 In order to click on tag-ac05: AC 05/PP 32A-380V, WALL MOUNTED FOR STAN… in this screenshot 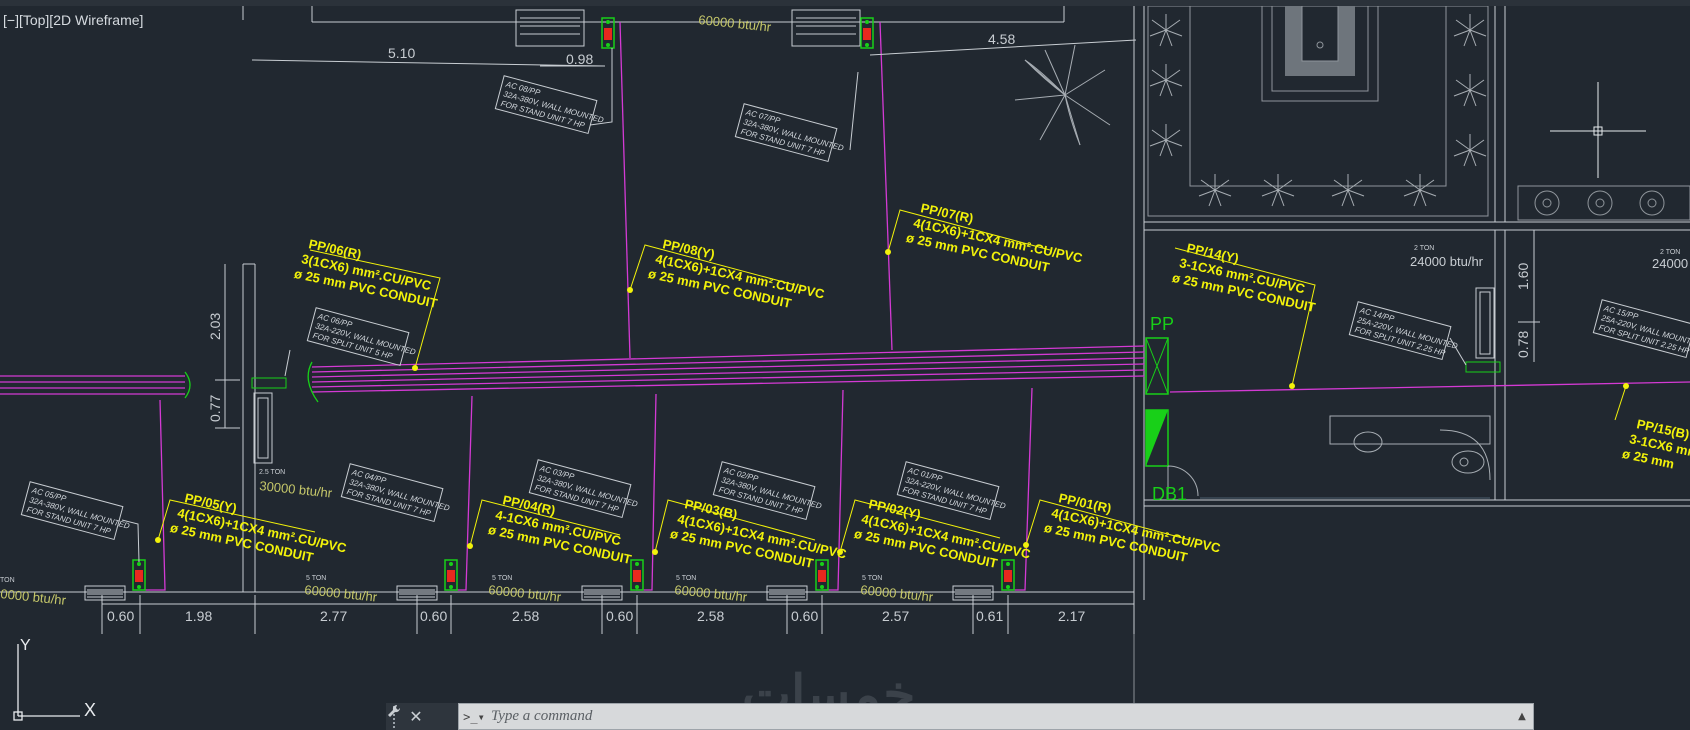, I will do `click(75, 511)`.